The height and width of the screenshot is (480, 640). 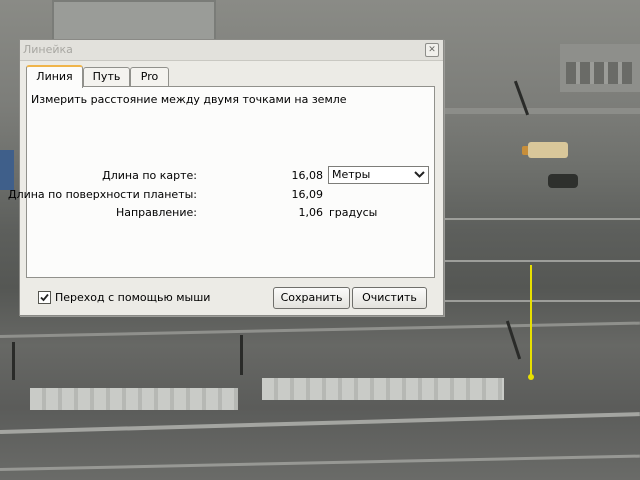 What do you see at coordinates (432, 50) in the screenshot?
I see `close-icon: ✕` at bounding box center [432, 50].